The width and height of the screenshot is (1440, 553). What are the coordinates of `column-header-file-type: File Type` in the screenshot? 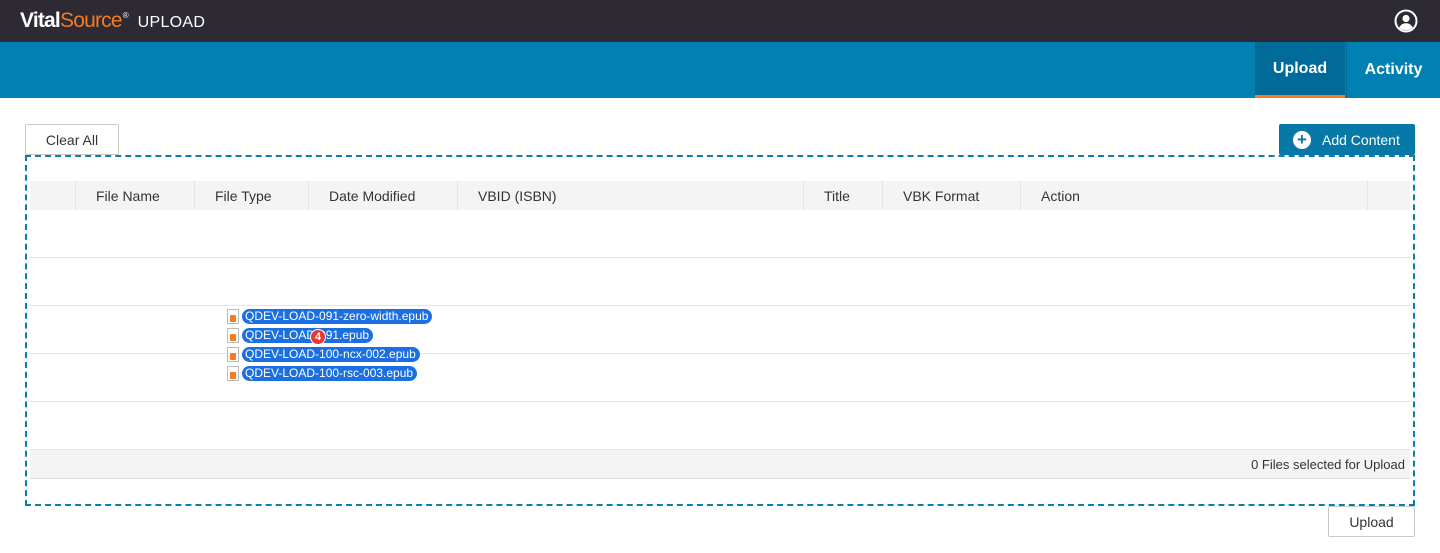 It's located at (251, 195).